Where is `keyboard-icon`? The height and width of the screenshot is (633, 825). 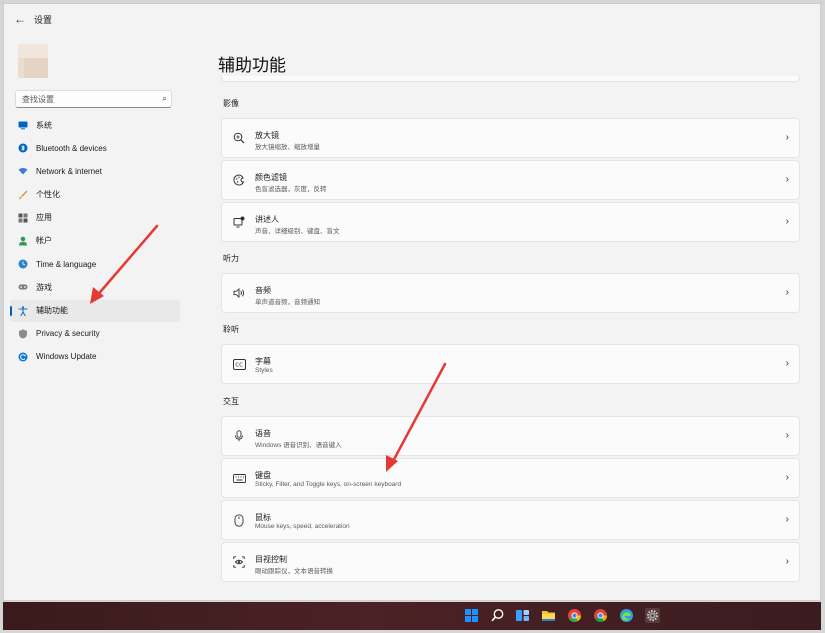 keyboard-icon is located at coordinates (239, 478).